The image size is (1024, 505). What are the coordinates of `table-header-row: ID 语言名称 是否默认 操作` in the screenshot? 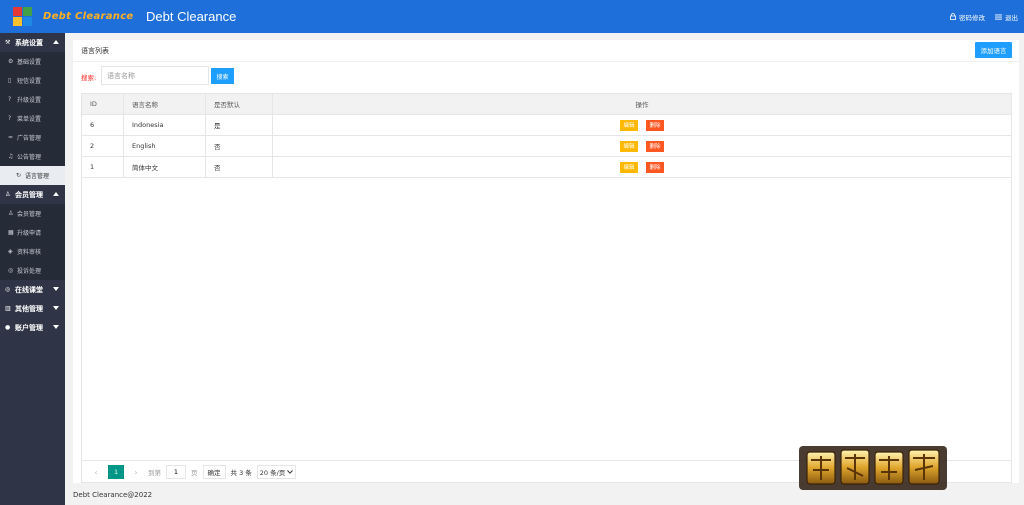 It's located at (546, 104).